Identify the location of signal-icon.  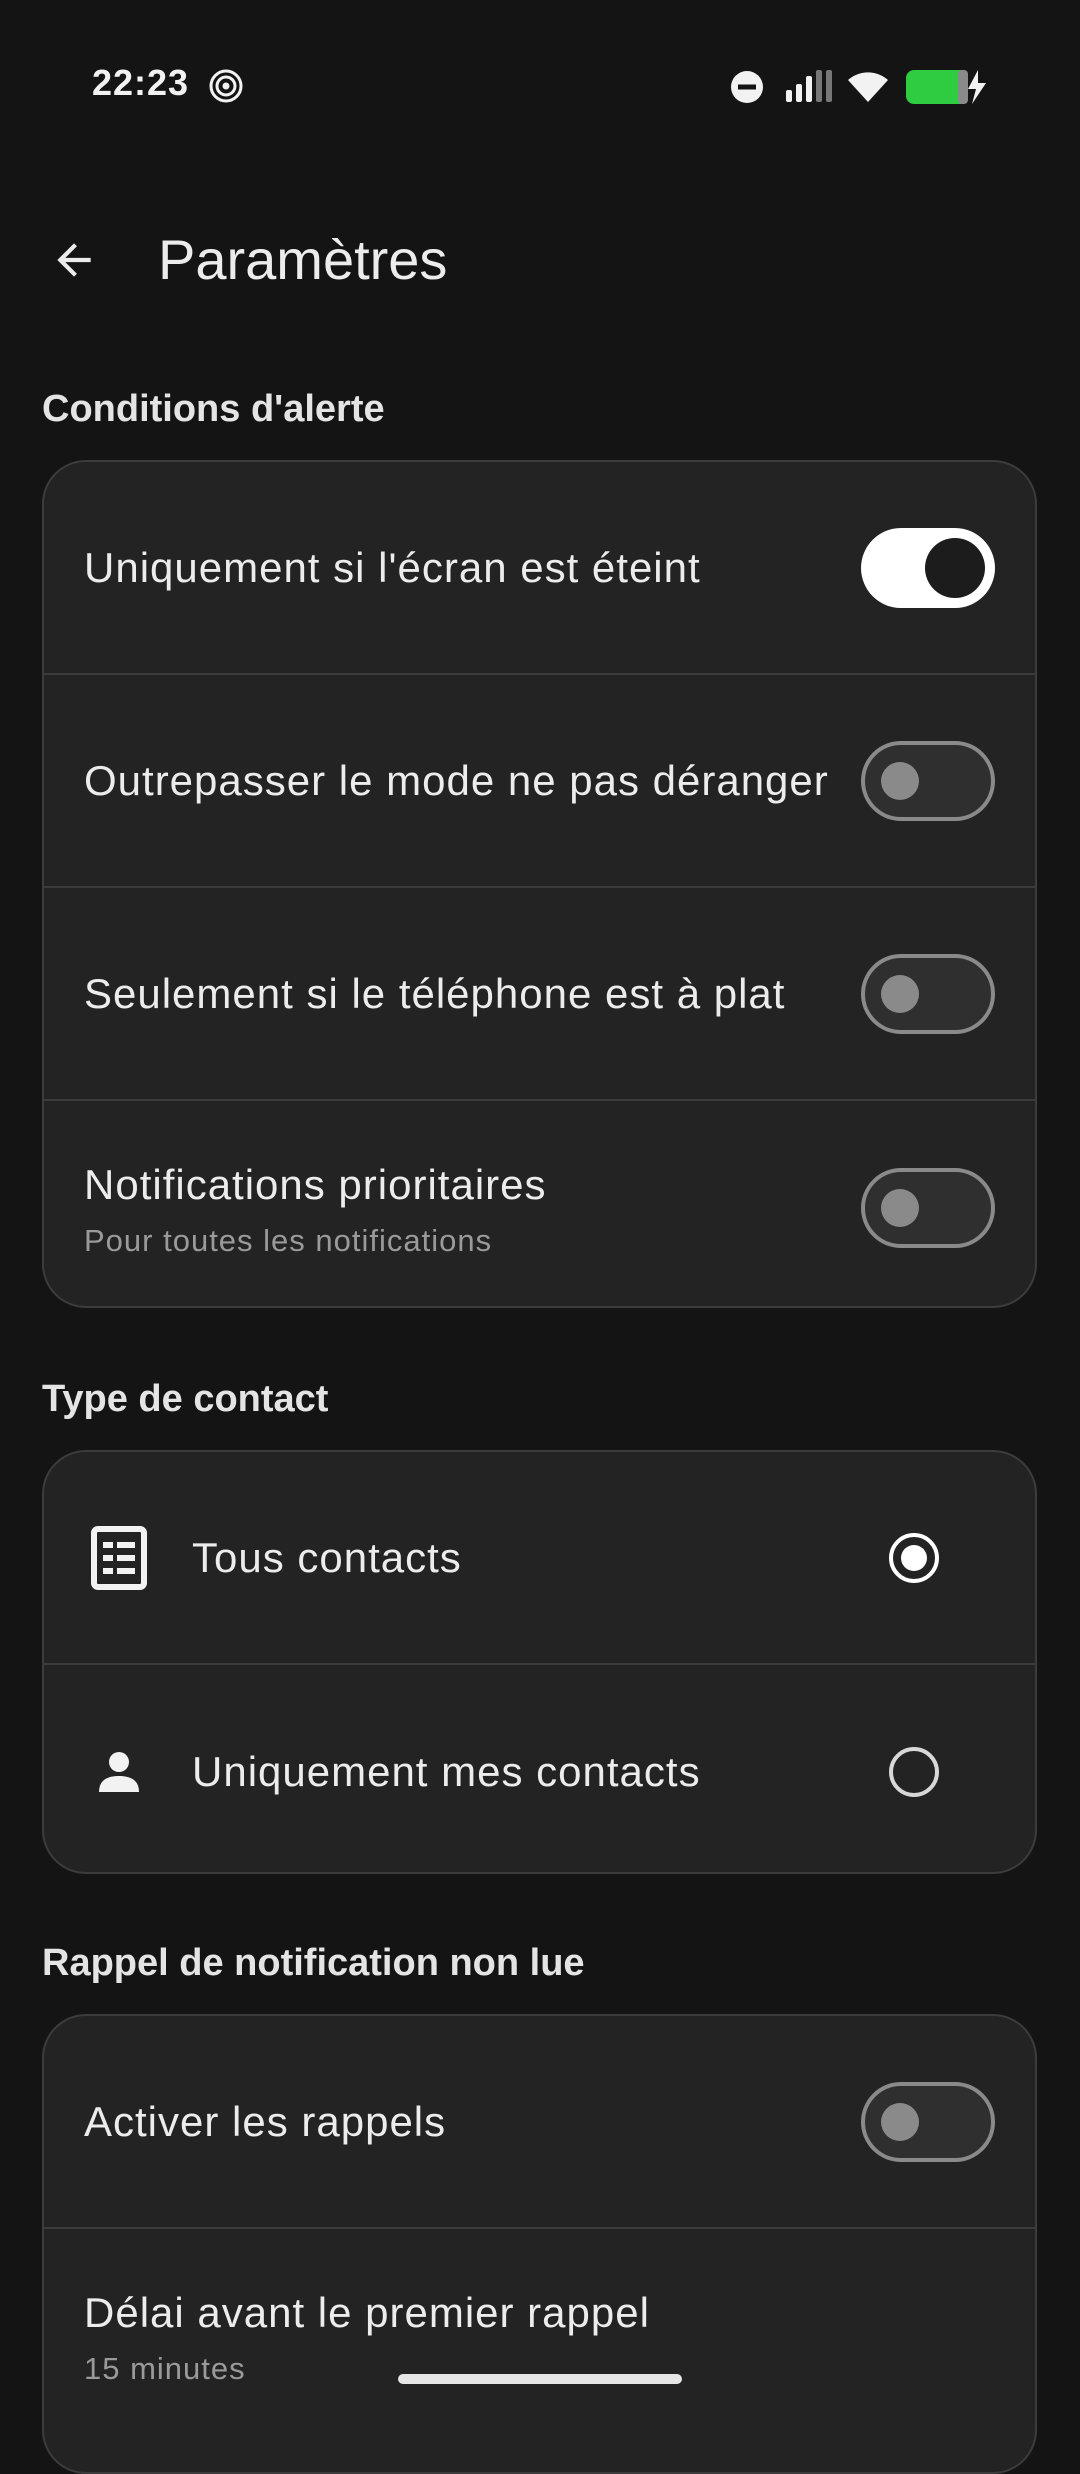
(810, 89).